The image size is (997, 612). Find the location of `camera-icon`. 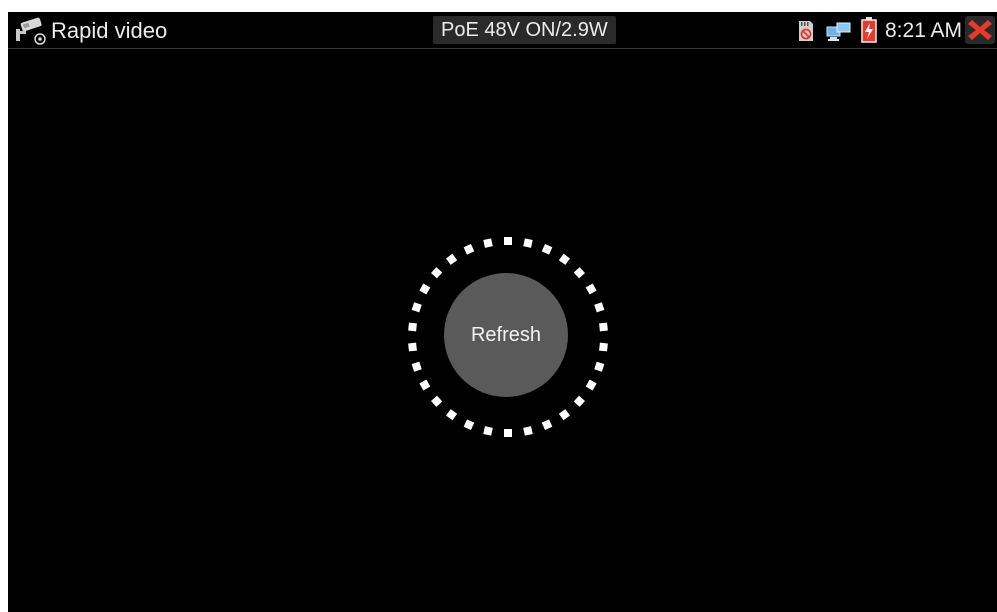

camera-icon is located at coordinates (31, 31).